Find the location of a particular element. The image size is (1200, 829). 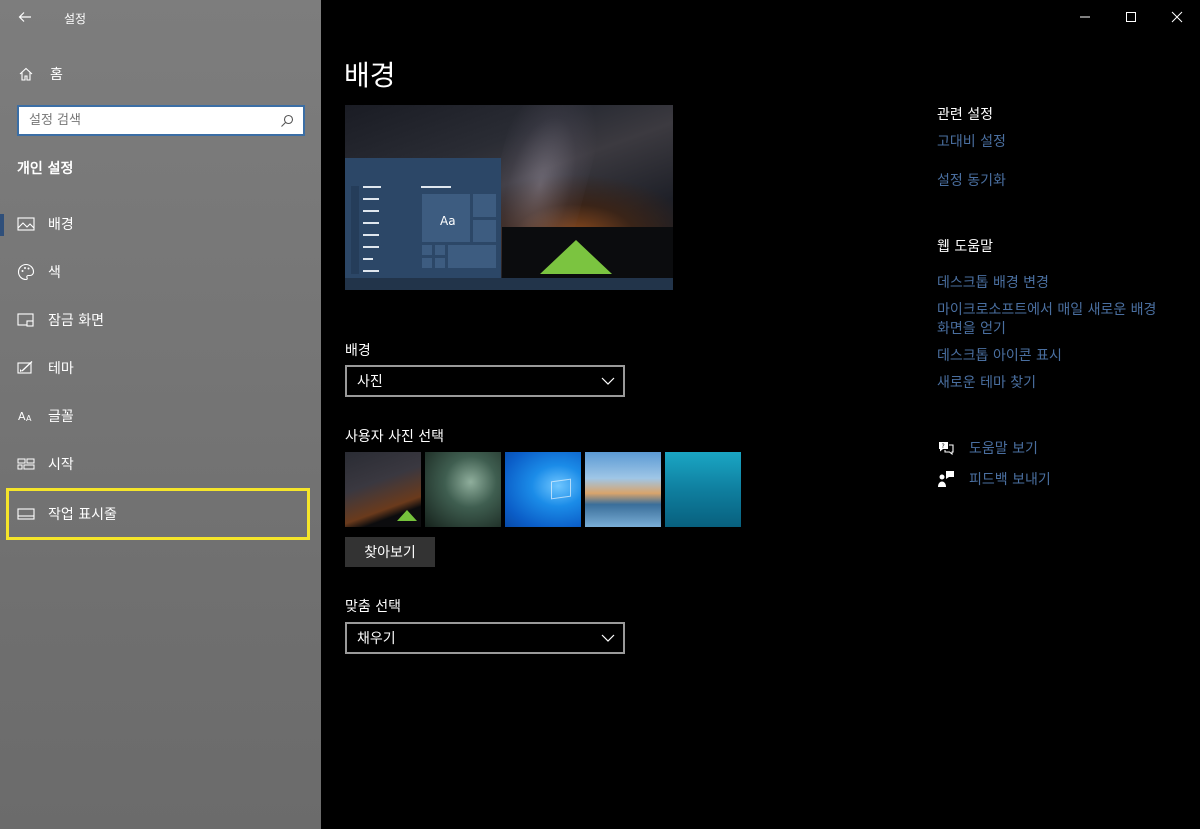

page-title: 배경 is located at coordinates (370, 75).